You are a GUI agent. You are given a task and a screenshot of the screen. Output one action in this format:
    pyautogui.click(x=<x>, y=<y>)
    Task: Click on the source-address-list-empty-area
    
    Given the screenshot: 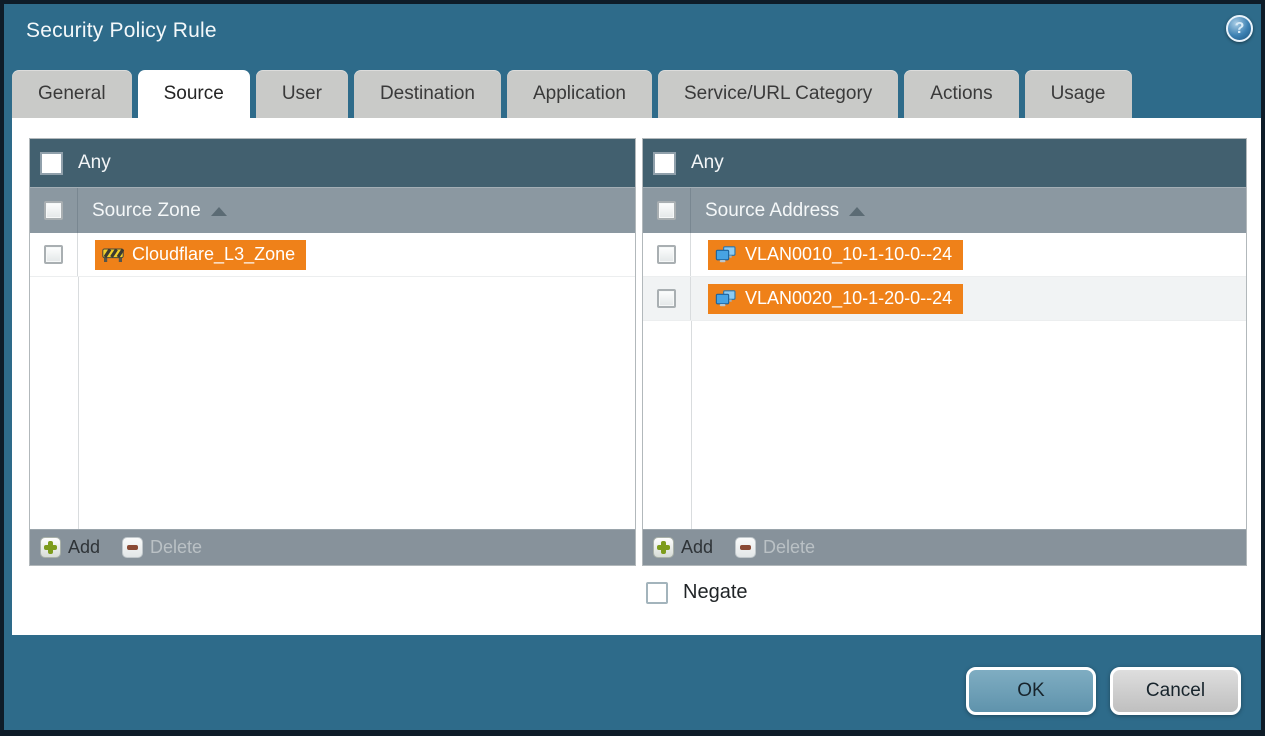 What is the action you would take?
    pyautogui.click(x=944, y=425)
    